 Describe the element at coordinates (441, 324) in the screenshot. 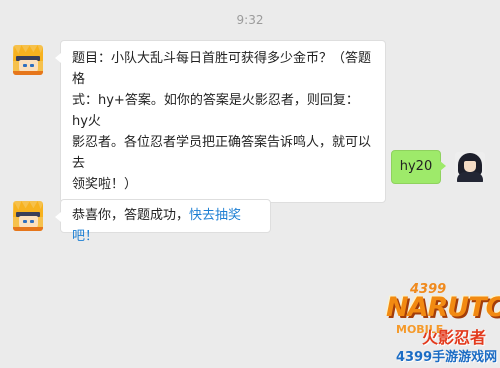

I see `naruto-mobile-watermark: 4399 NARUTO MOBILE 火影忍者 4399手游游戏网` at that location.